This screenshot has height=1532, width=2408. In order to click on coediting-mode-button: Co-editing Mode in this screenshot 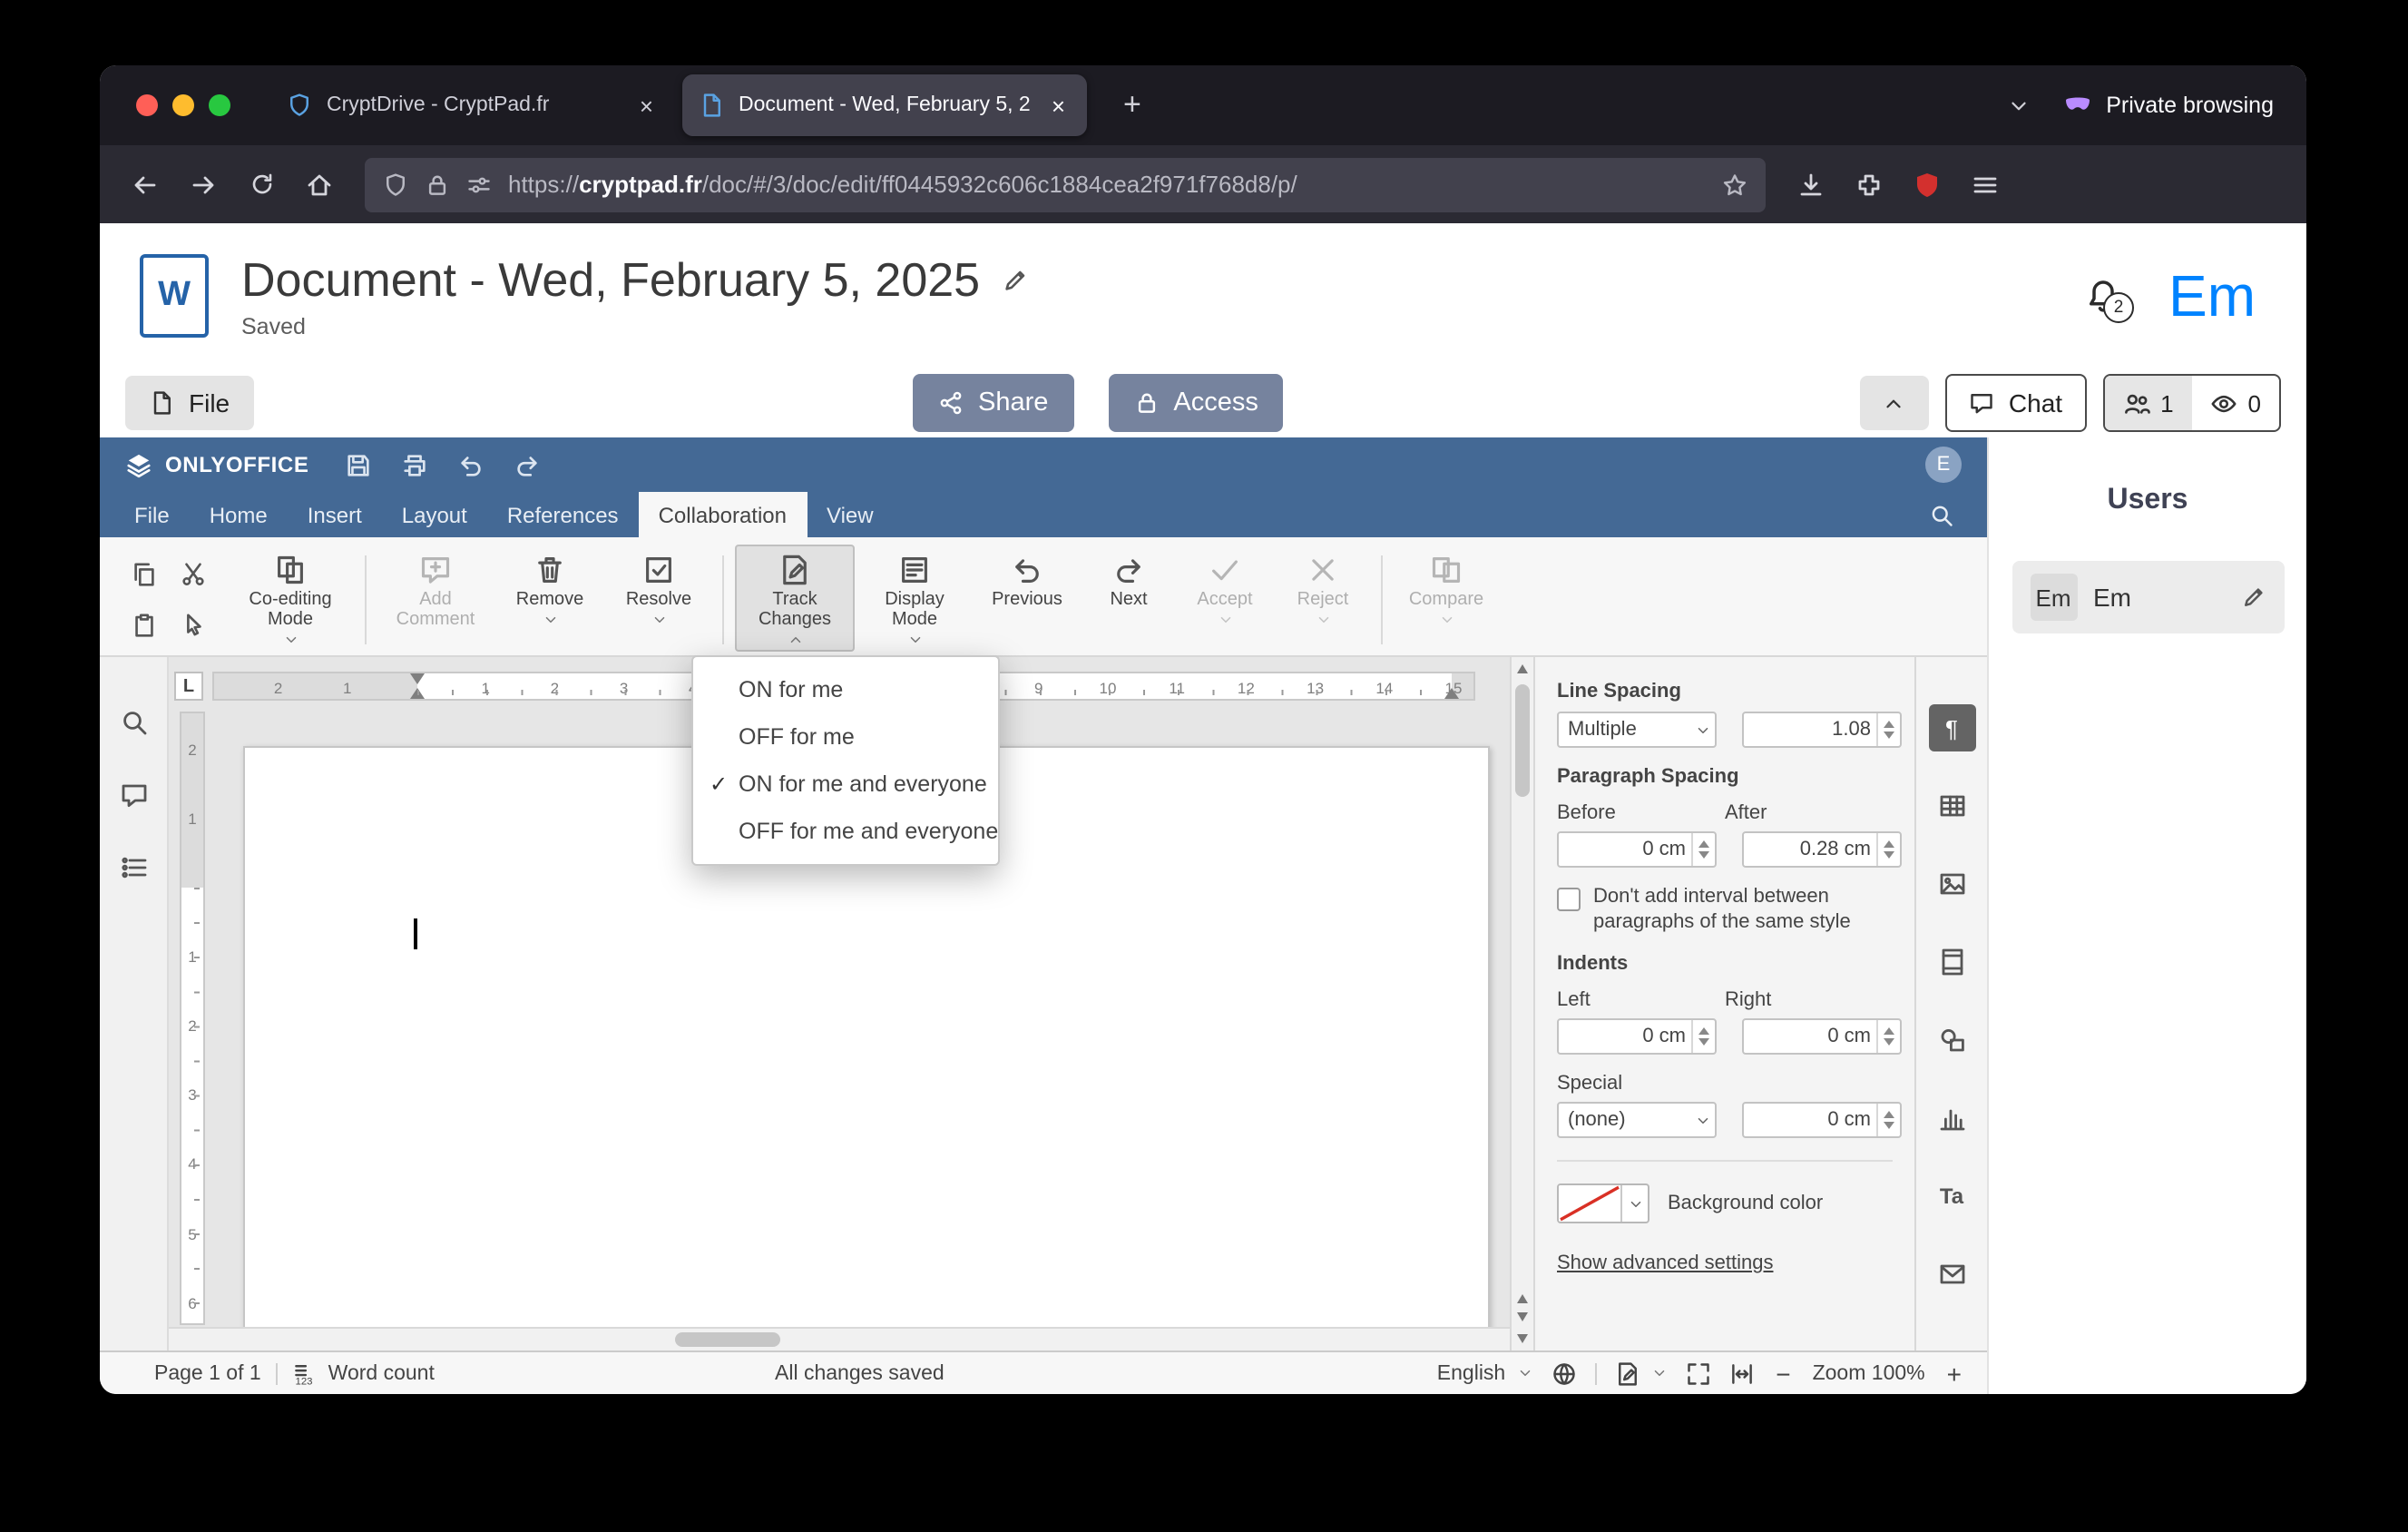, I will do `click(291, 598)`.